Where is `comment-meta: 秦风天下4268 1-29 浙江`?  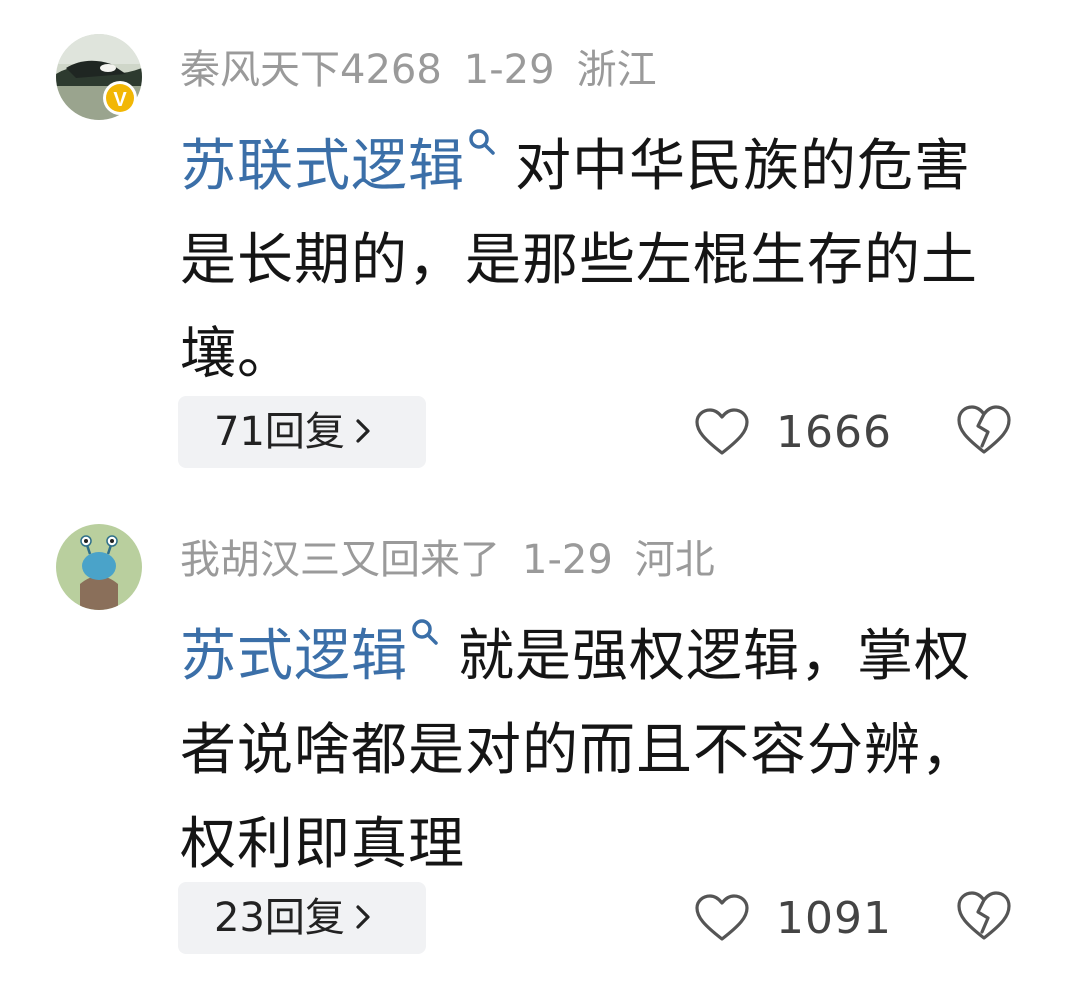 comment-meta: 秦风天下4268 1-29 浙江 is located at coordinates (429, 70).